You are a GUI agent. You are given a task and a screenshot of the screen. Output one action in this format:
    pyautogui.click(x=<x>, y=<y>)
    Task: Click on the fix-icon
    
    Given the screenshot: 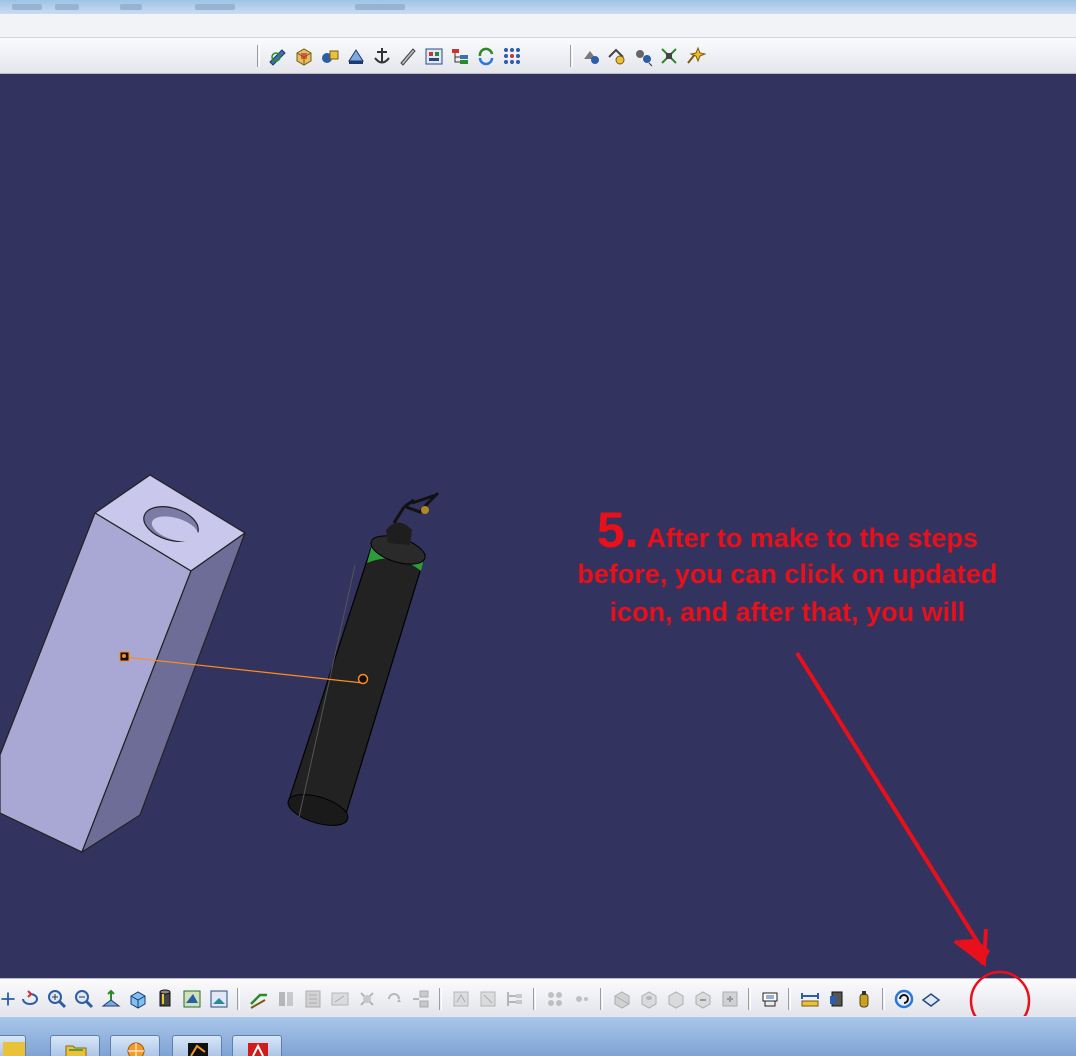 What is the action you would take?
    pyautogui.click(x=366, y=999)
    